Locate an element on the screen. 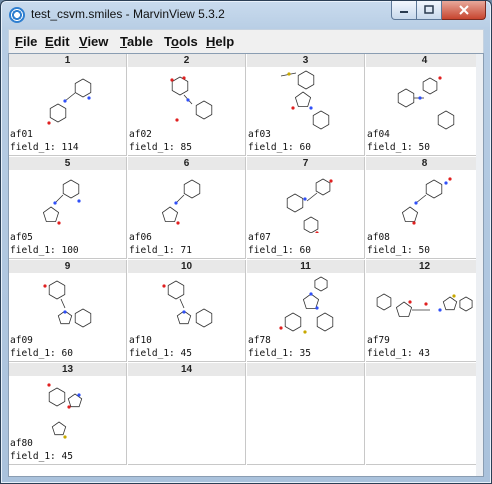 The width and height of the screenshot is (492, 484). molecule-cell: 9 af09 field_1: 60 is located at coordinates (68, 311).